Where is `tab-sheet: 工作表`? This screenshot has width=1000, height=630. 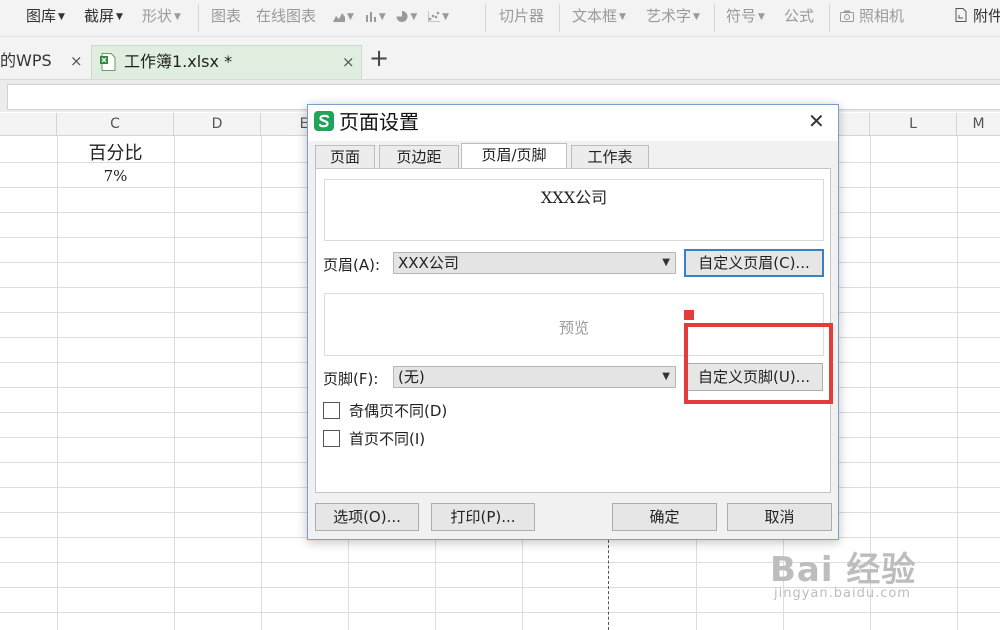 tab-sheet: 工作表 is located at coordinates (610, 157).